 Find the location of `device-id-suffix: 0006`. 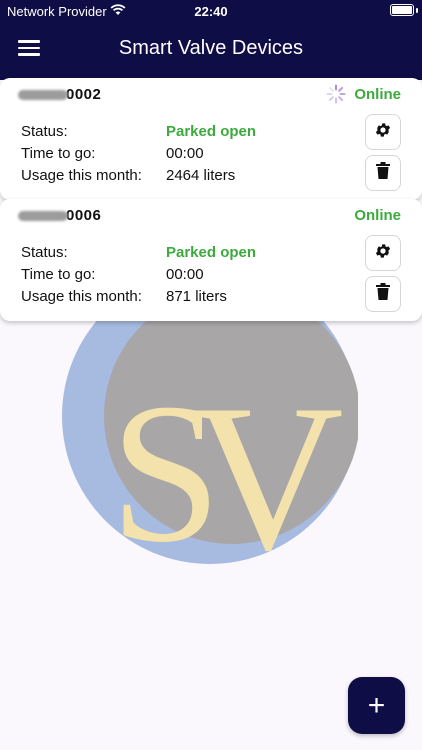

device-id-suffix: 0006 is located at coordinates (84, 215).